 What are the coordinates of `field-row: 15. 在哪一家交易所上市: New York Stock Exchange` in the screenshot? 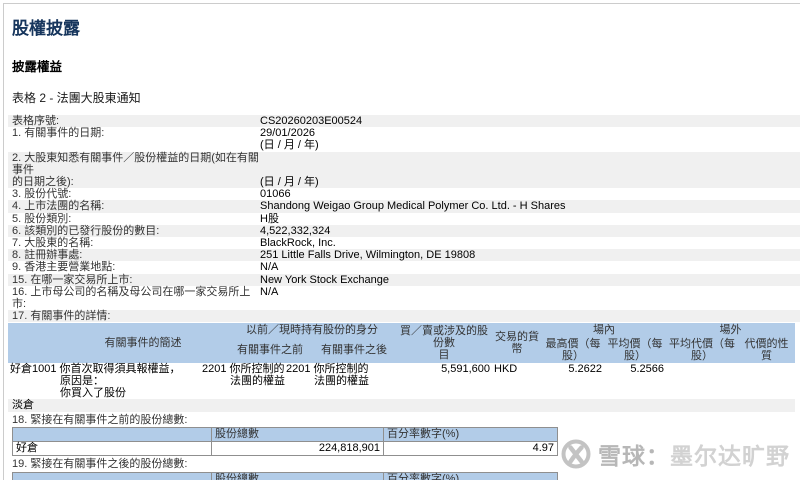 It's located at (404, 279).